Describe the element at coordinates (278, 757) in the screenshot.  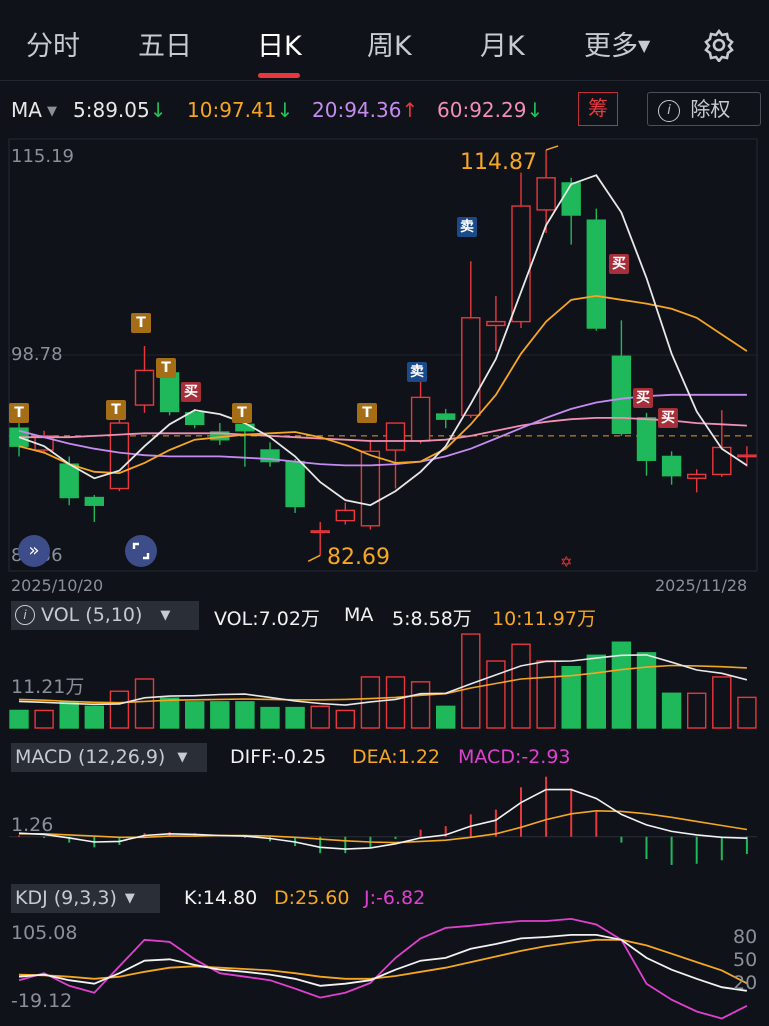
I see `macd-diff: DIFF:-0.25` at that location.